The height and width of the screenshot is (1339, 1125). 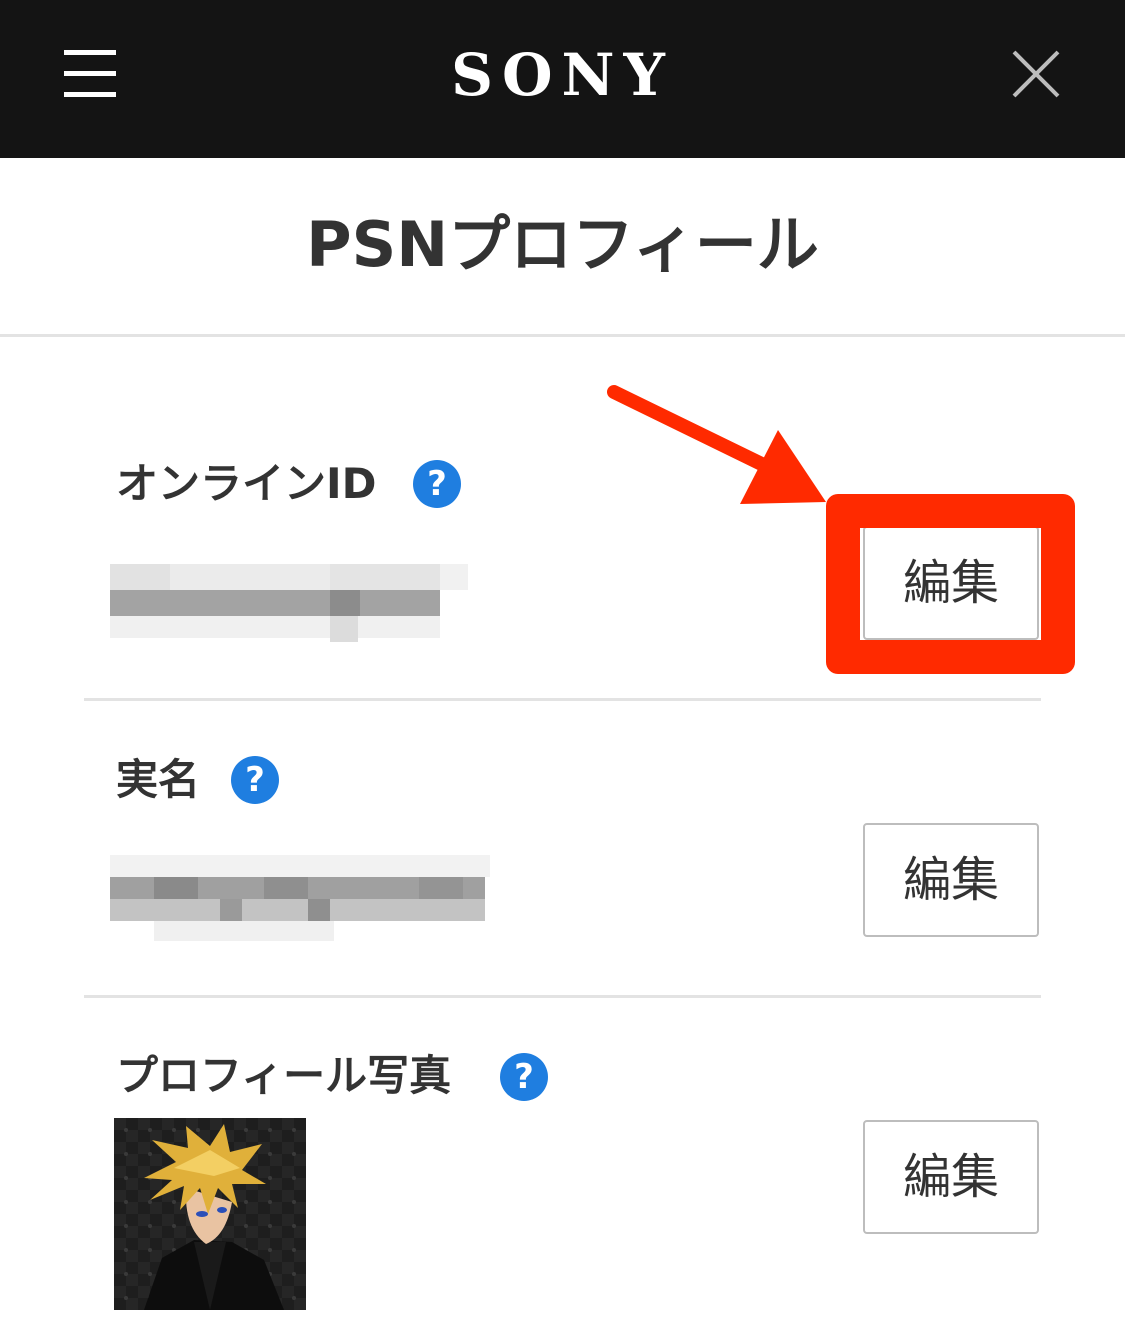 What do you see at coordinates (562, 244) in the screenshot?
I see `page-title: PSNプロフィール` at bounding box center [562, 244].